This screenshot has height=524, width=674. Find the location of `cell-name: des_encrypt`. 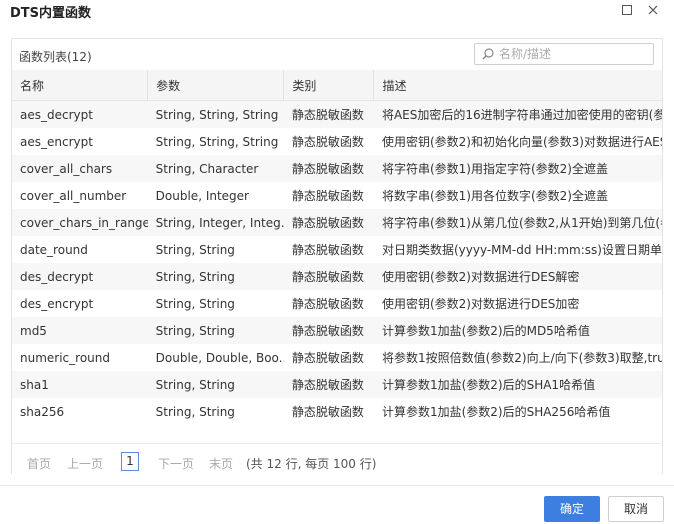

cell-name: des_encrypt is located at coordinates (80, 303).